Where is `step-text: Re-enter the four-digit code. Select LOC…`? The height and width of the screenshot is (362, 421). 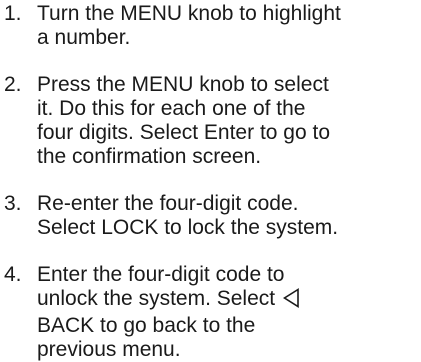 step-text: Re-enter the four-digit code. Select LOC… is located at coordinates (188, 215).